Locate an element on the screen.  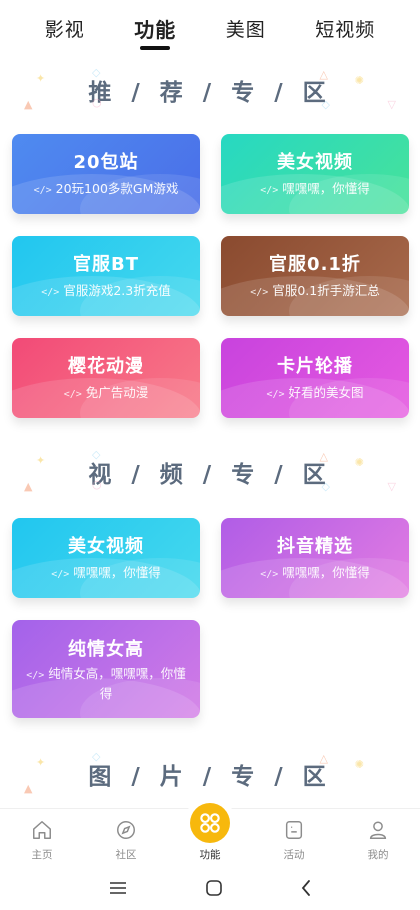
nav-community: 社区 is located at coordinates (126, 835).